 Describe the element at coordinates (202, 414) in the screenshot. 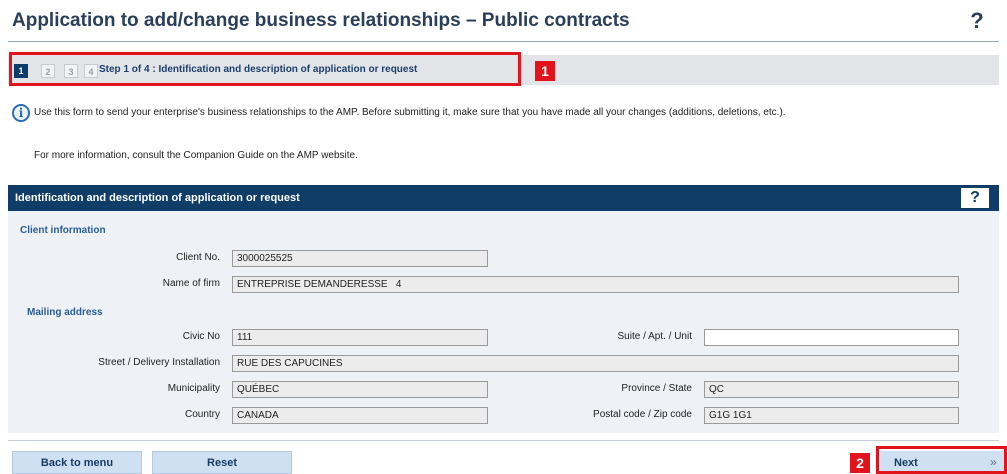

I see `country-label: Country` at that location.